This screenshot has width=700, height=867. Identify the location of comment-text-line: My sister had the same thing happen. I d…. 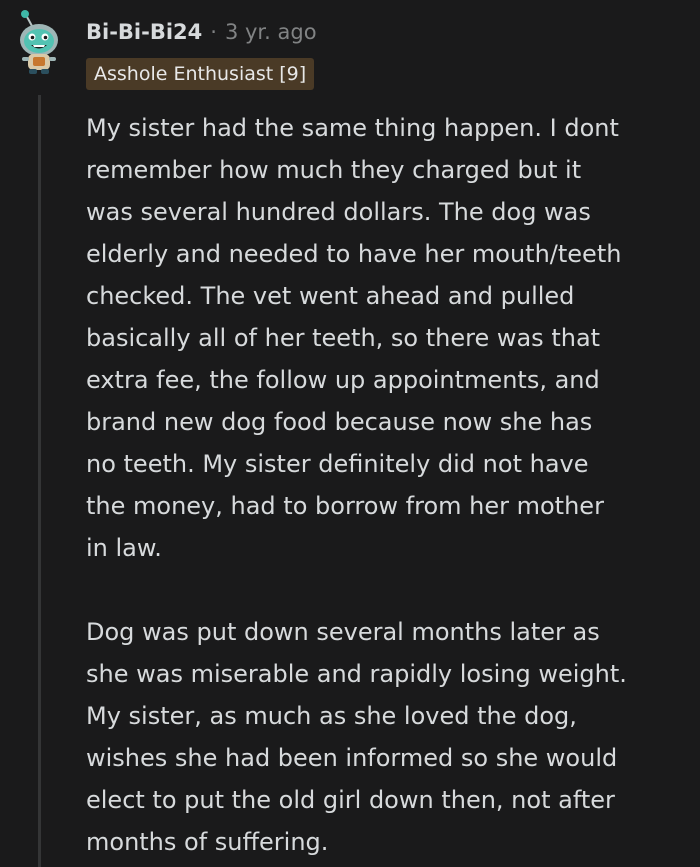
(352, 128).